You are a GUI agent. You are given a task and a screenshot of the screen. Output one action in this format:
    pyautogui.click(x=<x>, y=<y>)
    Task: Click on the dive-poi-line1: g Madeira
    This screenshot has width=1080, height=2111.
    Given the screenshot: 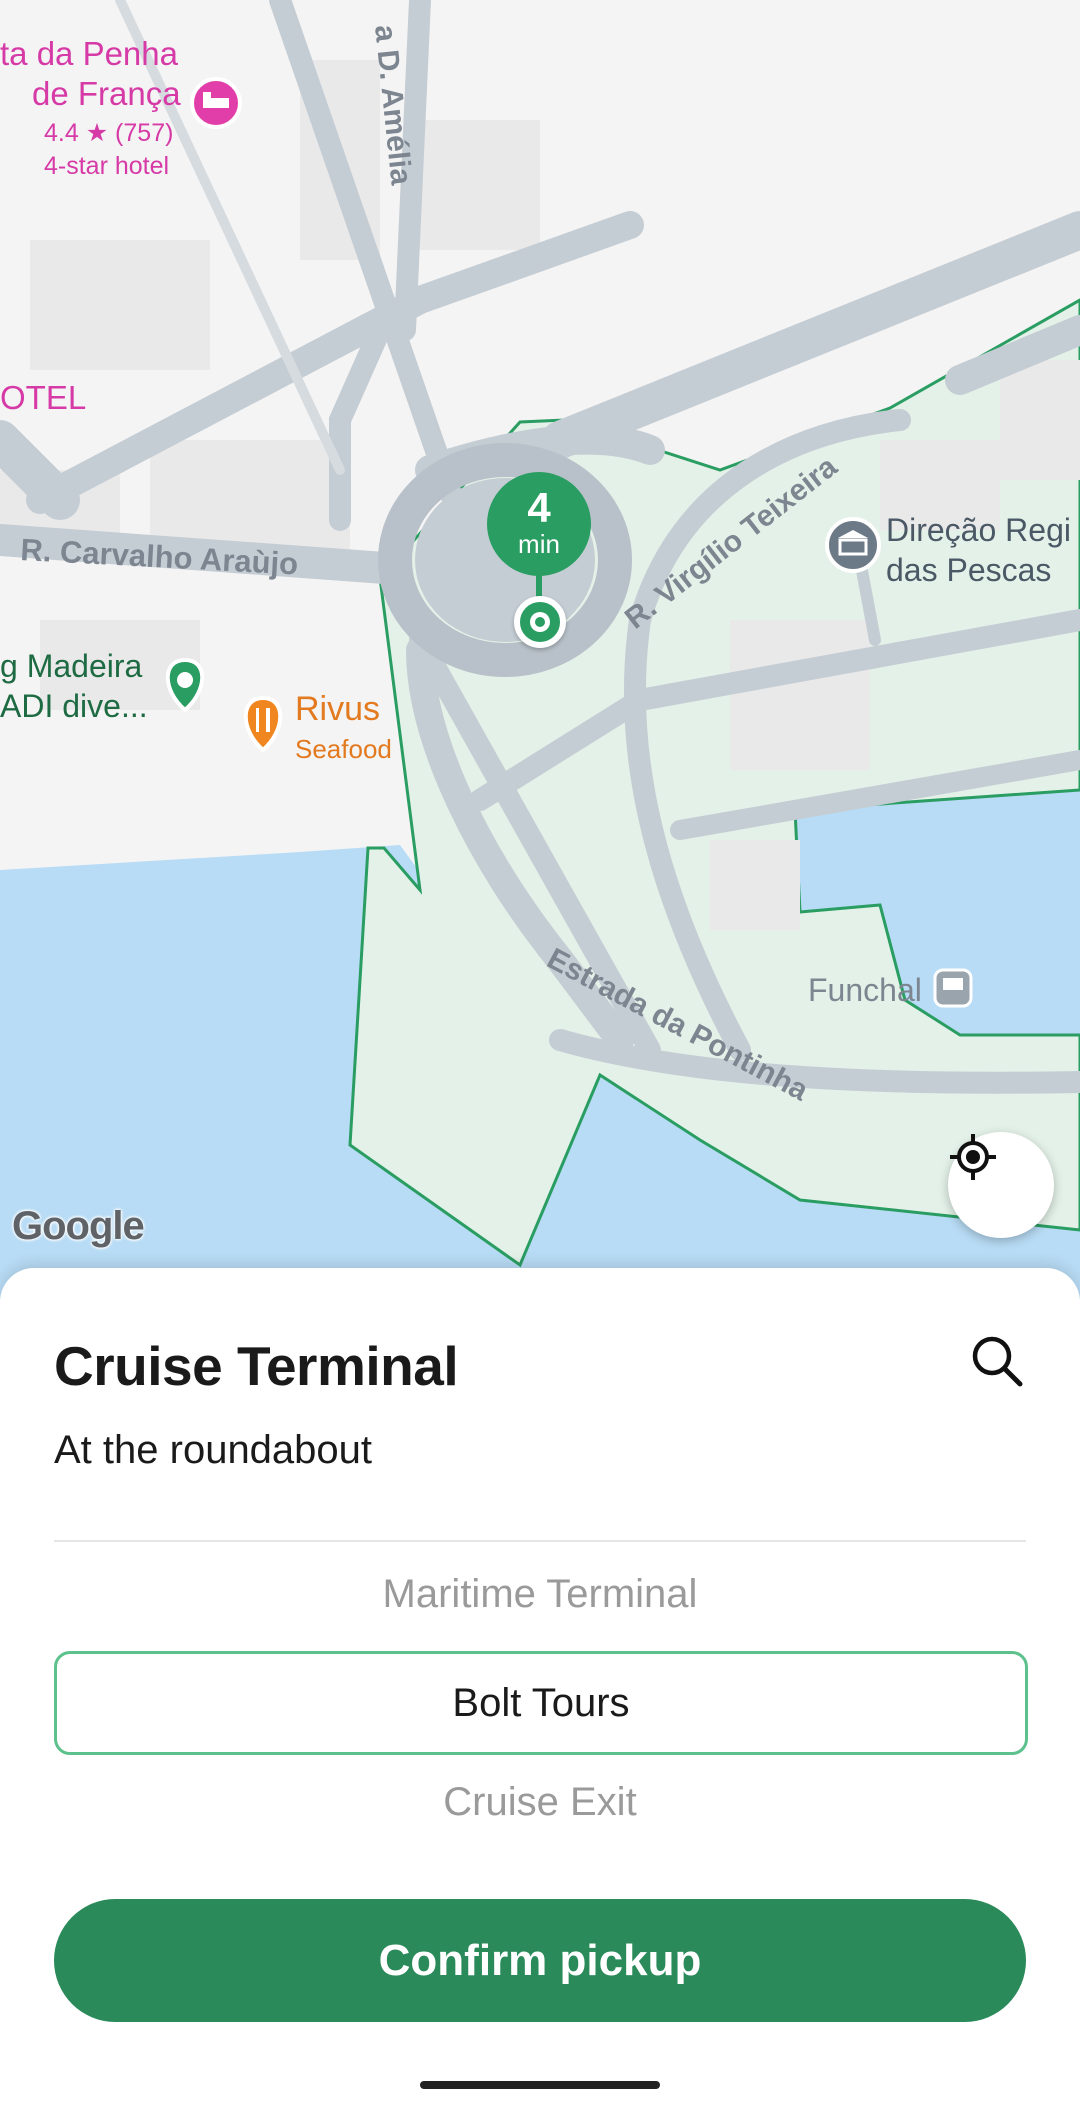 What is the action you would take?
    pyautogui.click(x=71, y=666)
    